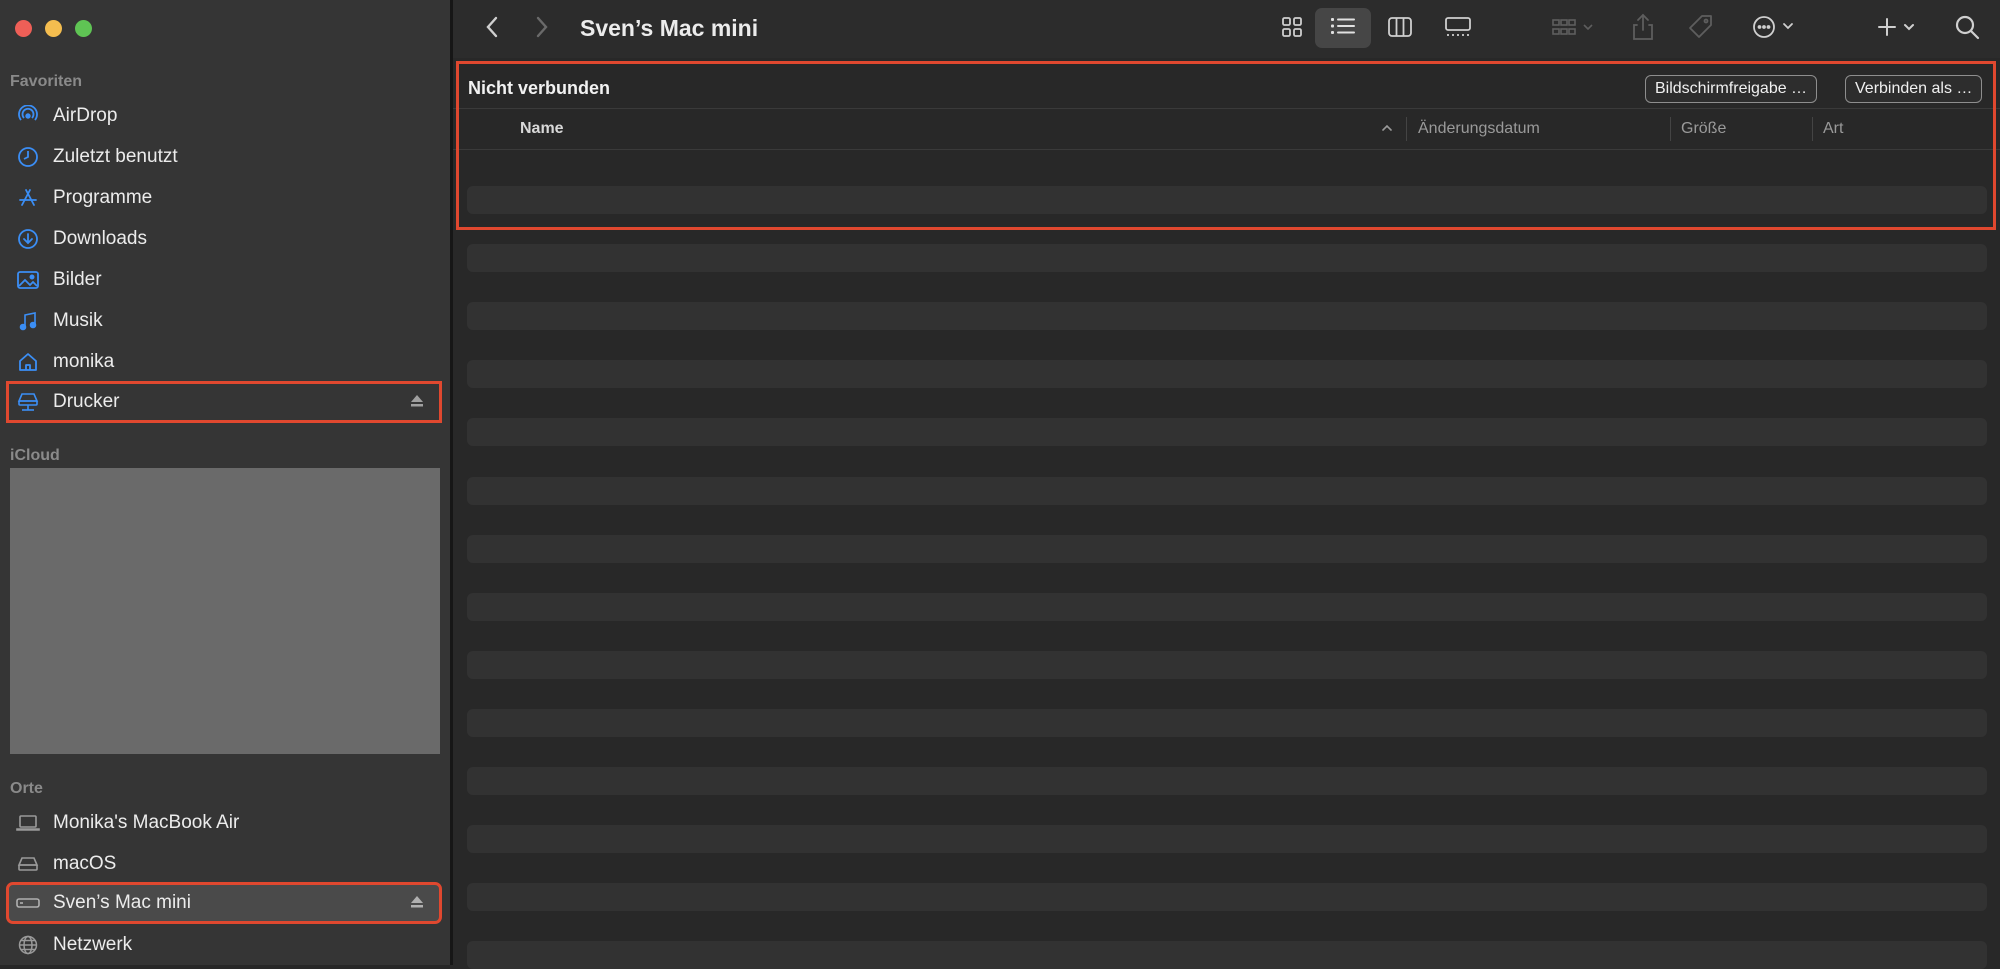 This screenshot has width=2000, height=969. Describe the element at coordinates (224, 280) in the screenshot. I see `sidebar-item-pictures: Bilder` at that location.